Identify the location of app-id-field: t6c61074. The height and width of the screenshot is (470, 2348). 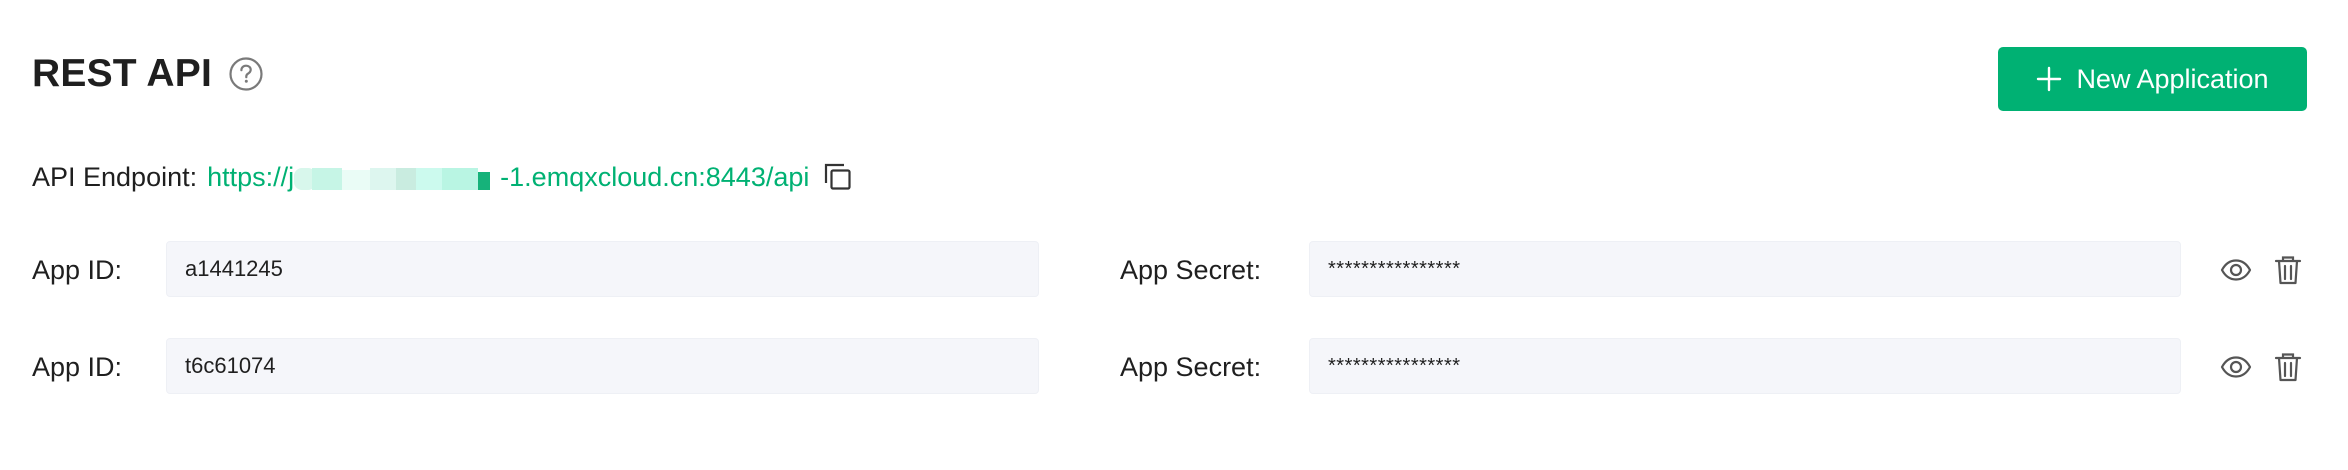
(602, 366).